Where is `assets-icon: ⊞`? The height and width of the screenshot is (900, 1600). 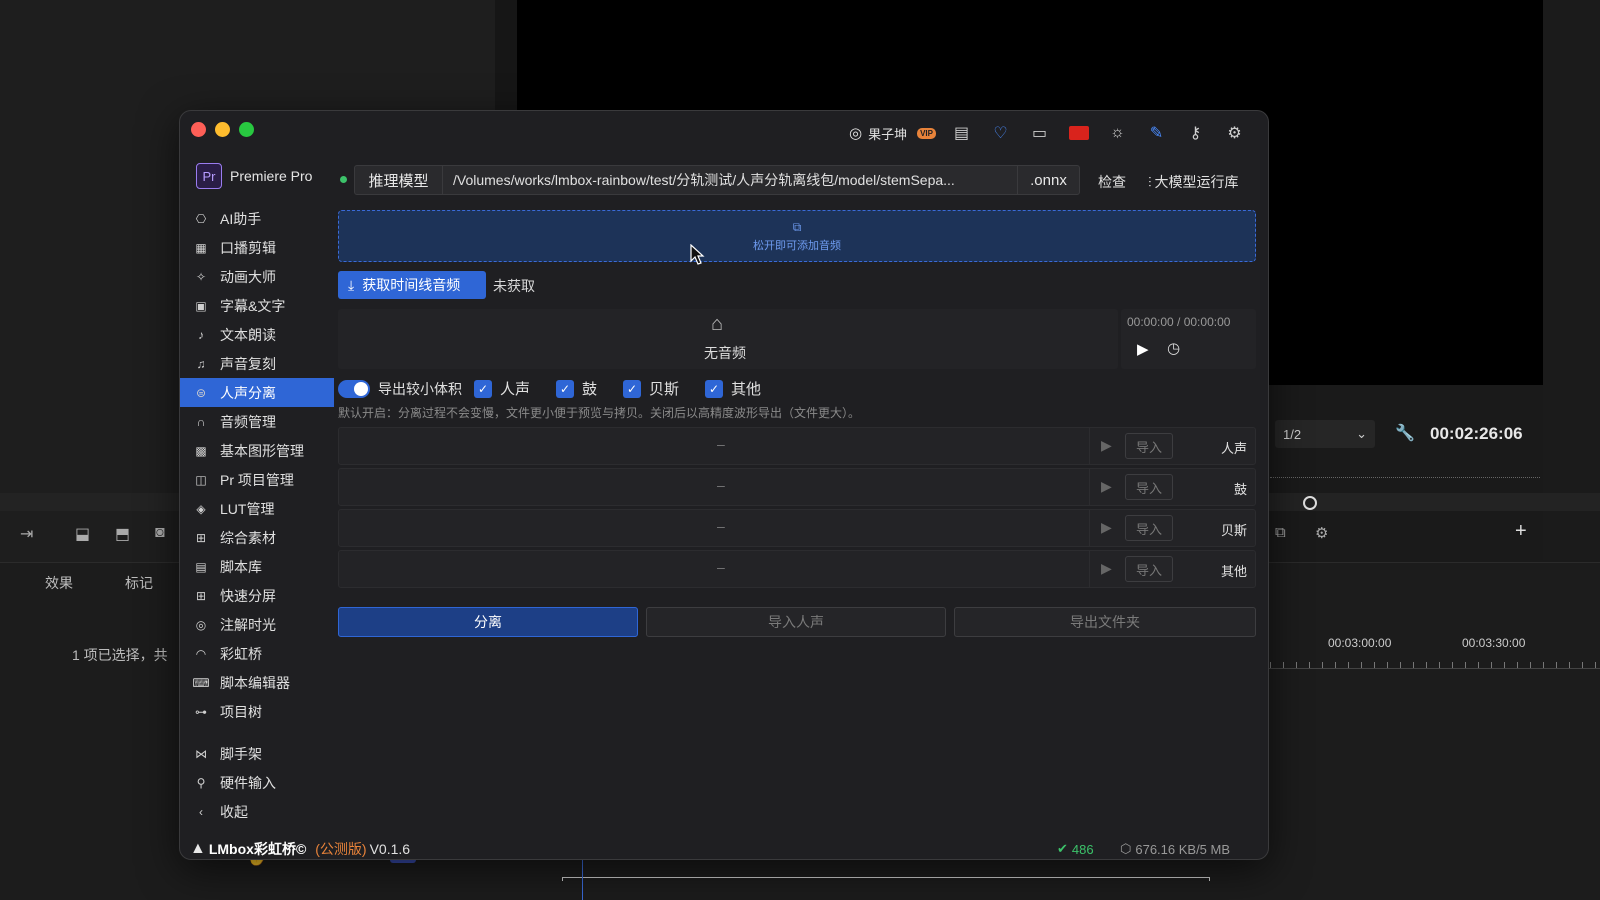 assets-icon: ⊞ is located at coordinates (201, 537).